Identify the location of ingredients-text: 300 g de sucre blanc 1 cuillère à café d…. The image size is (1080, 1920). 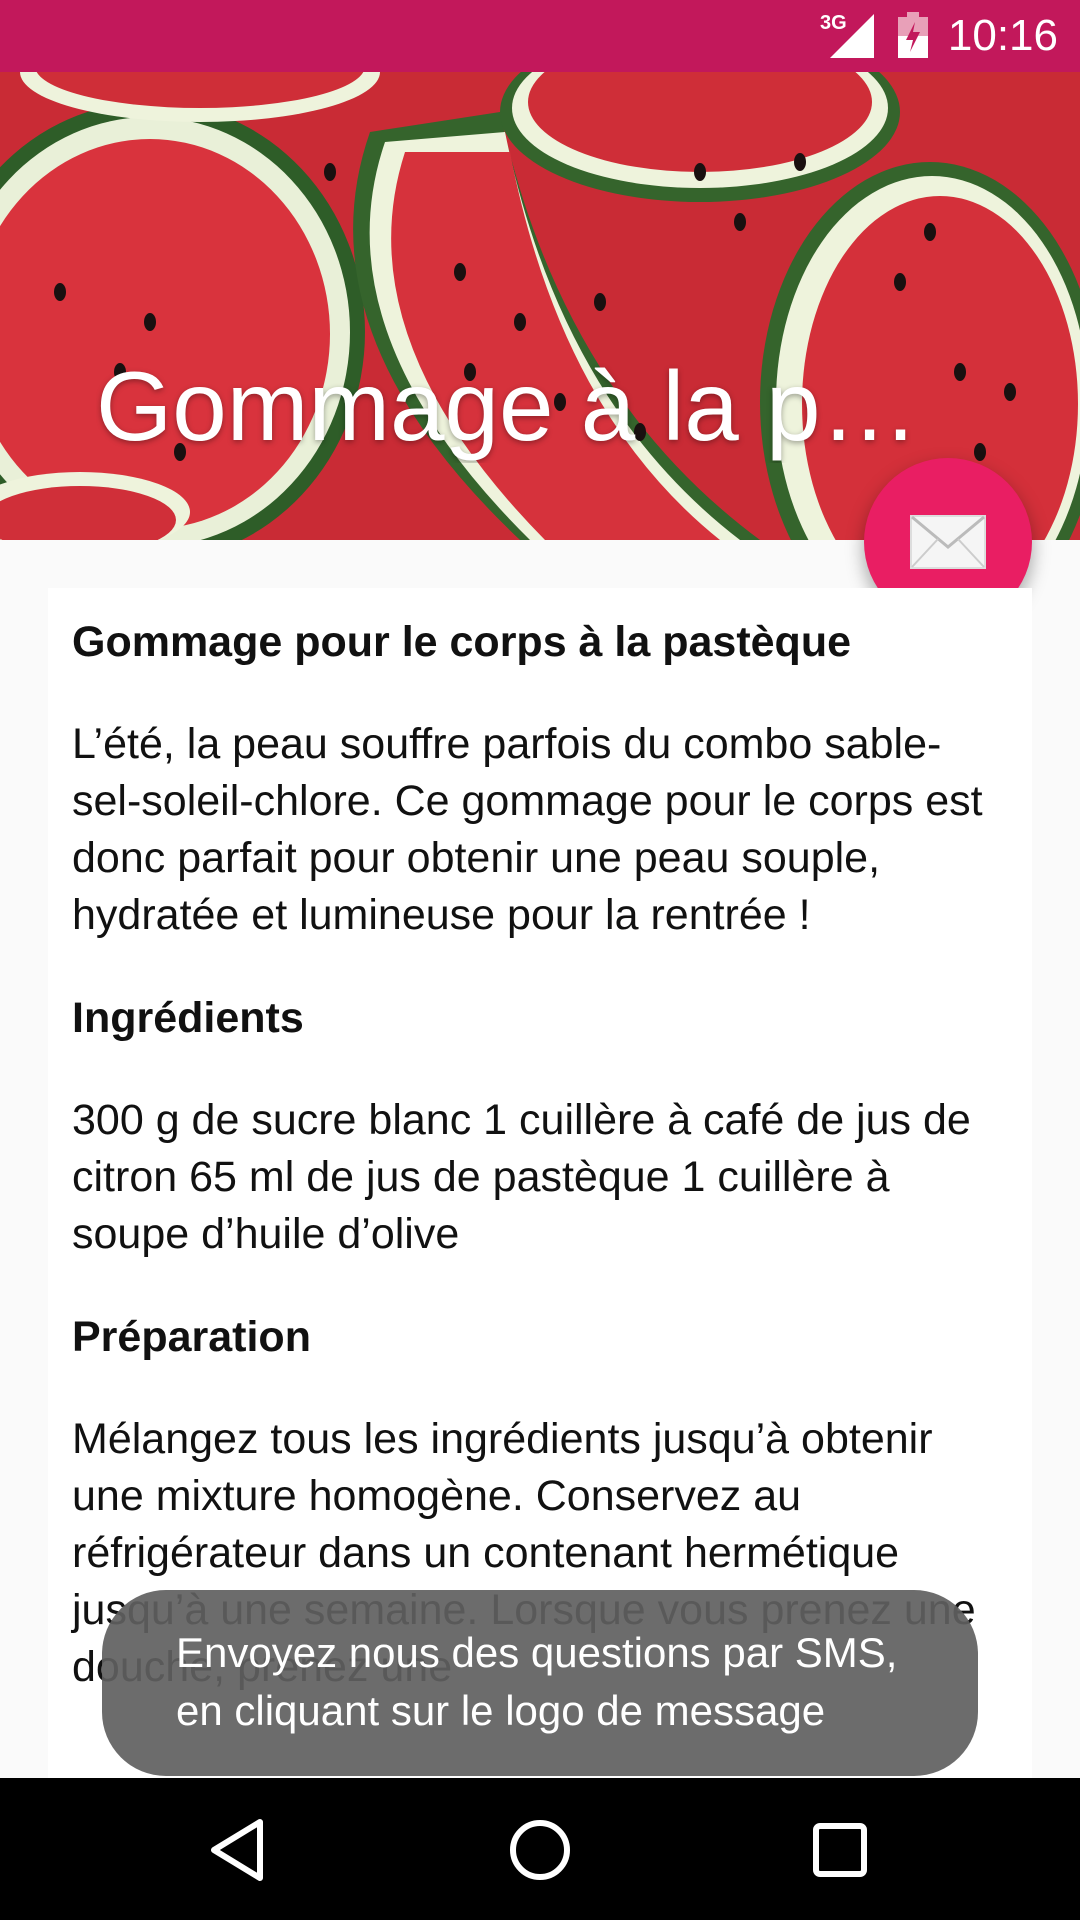
(521, 1177).